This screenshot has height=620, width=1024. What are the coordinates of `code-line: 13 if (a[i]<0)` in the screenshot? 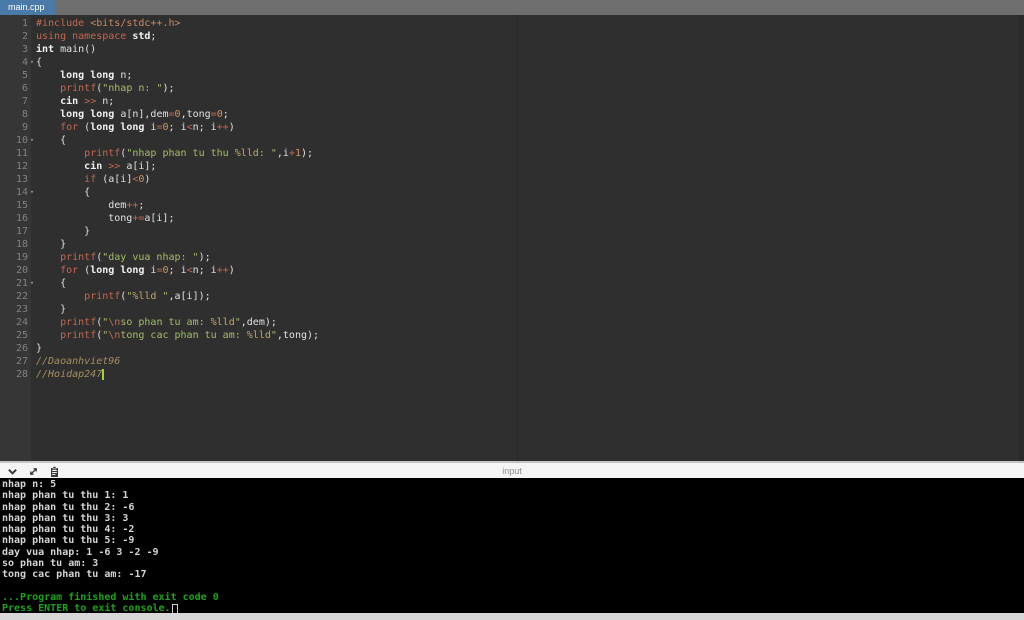 It's located at (512, 179).